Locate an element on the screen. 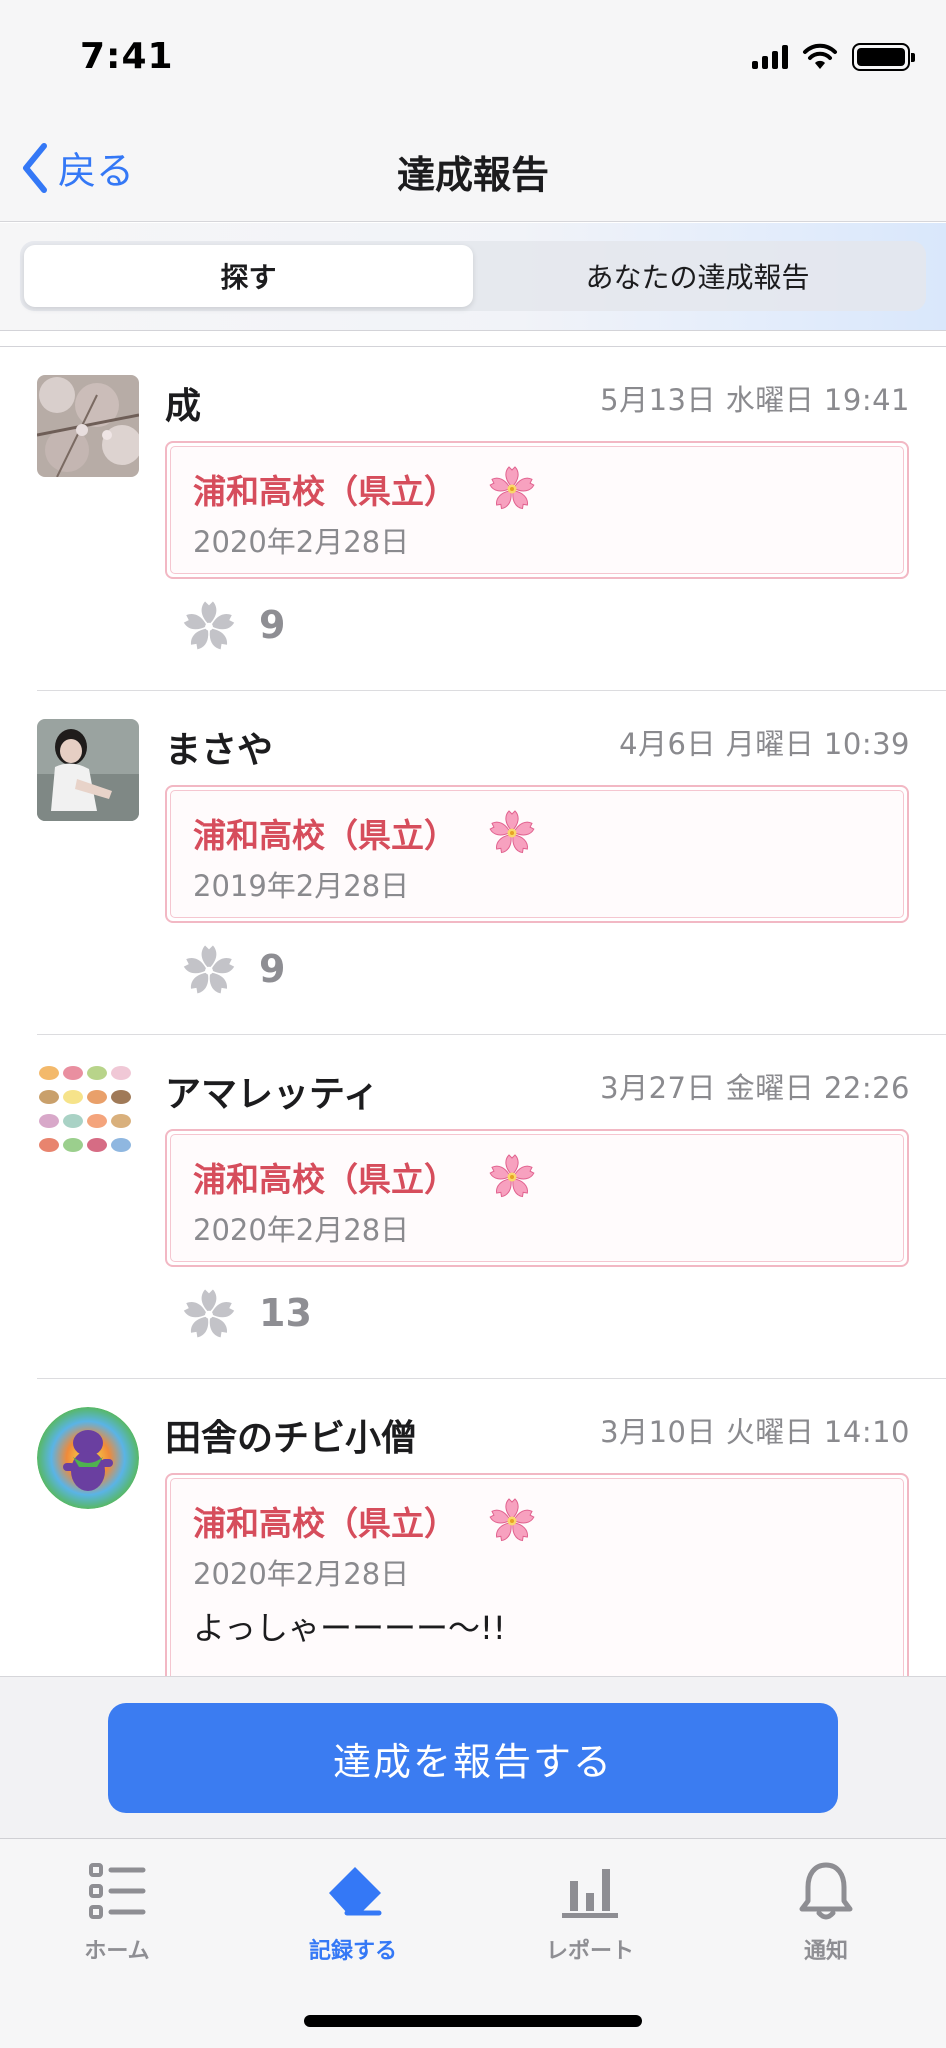 This screenshot has height=2048, width=946. bell-icon is located at coordinates (826, 1891).